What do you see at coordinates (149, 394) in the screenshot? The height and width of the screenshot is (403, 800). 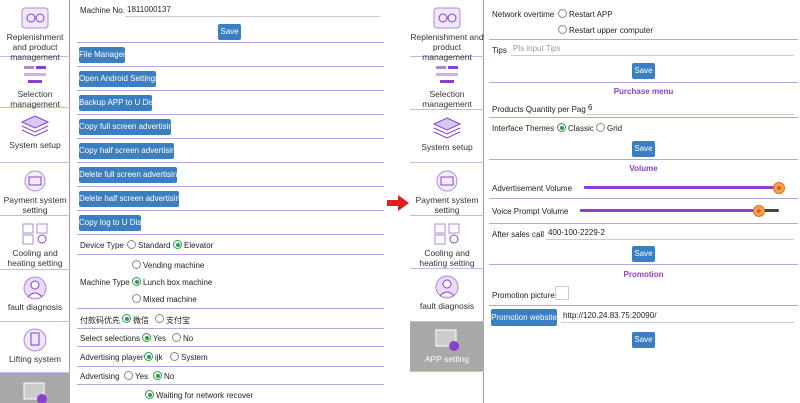 I see `radio-network-recover` at bounding box center [149, 394].